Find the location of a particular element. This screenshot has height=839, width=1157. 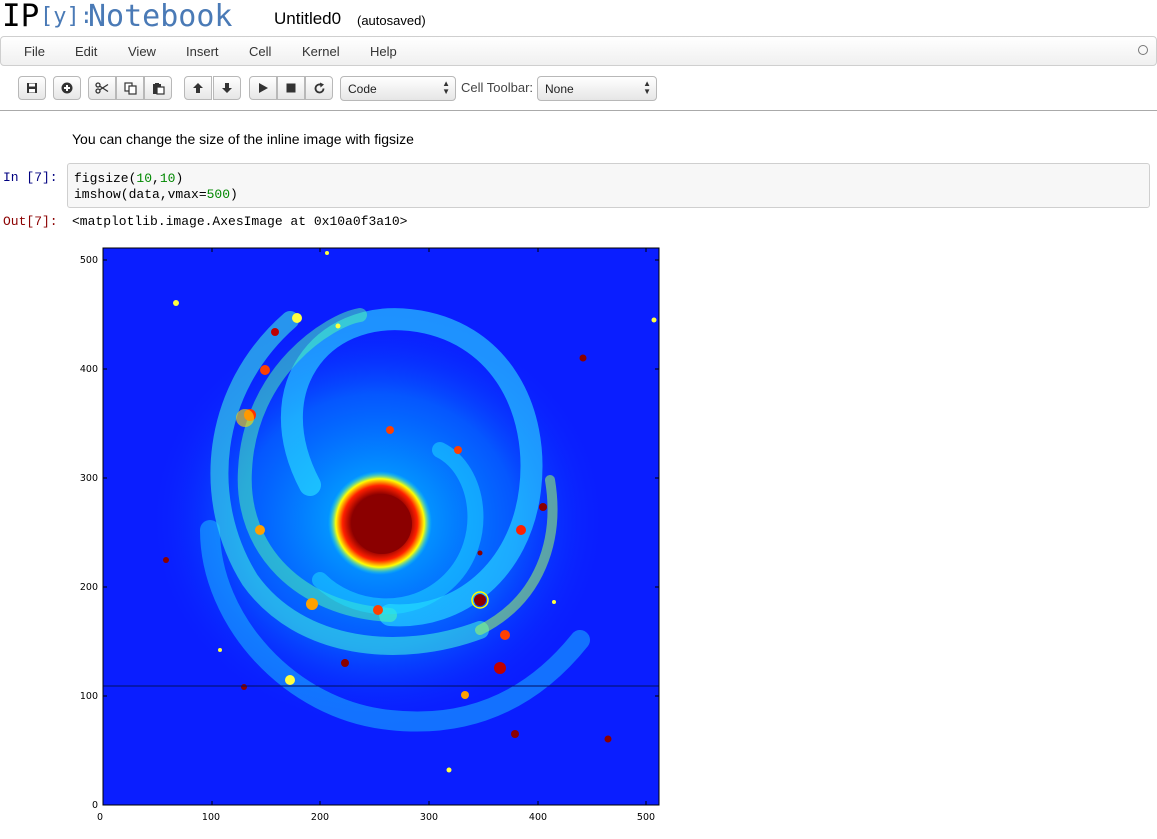

x-tick-label: 500 is located at coordinates (646, 817).